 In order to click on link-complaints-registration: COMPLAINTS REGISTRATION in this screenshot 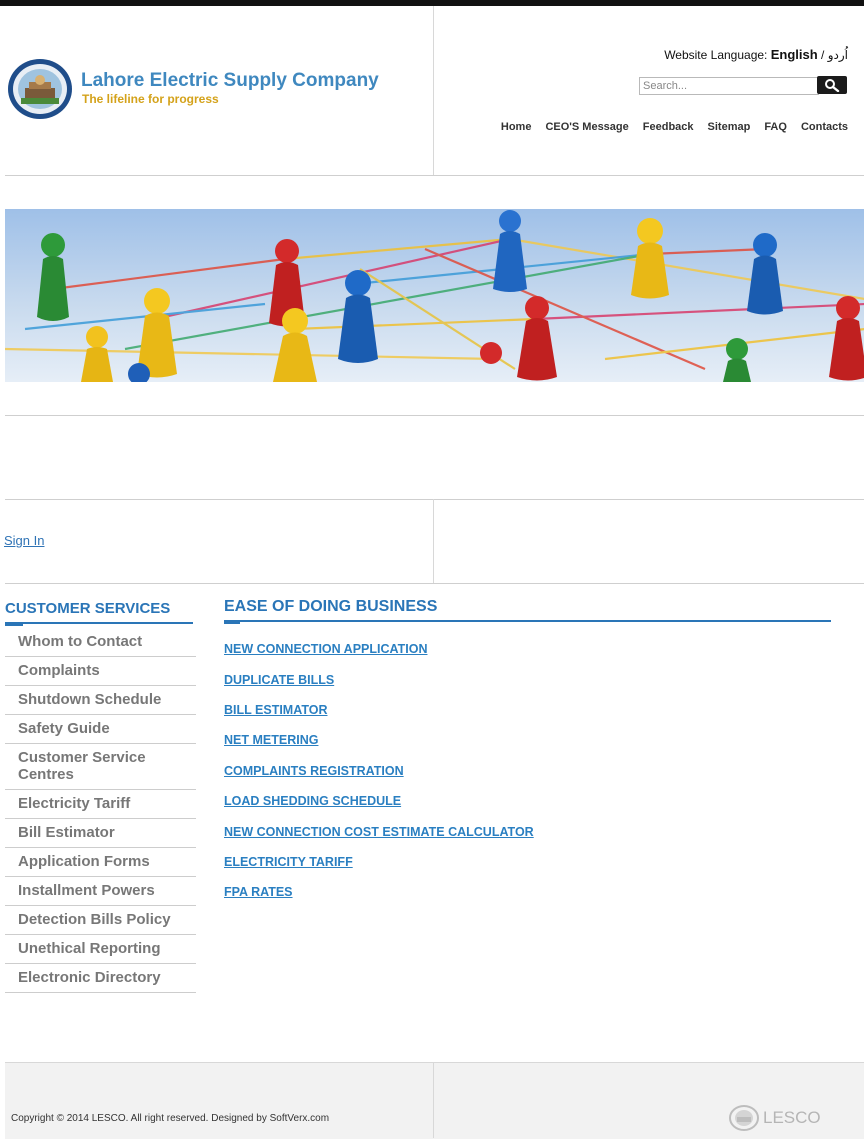, I will do `click(314, 771)`.